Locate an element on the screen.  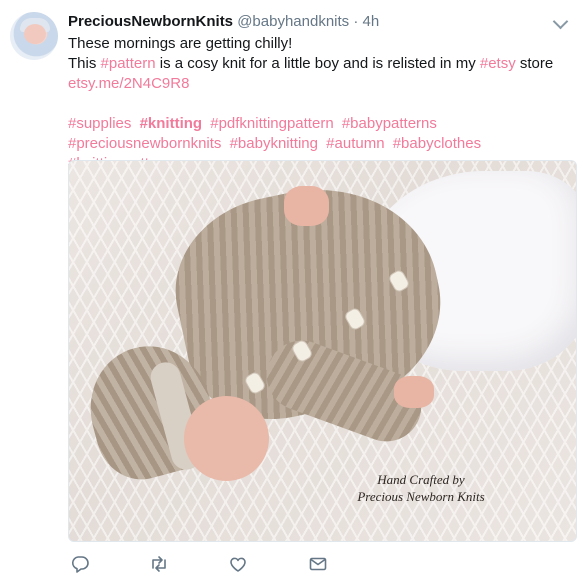
hashtag-pattern: #pattern is located at coordinates (128, 63).